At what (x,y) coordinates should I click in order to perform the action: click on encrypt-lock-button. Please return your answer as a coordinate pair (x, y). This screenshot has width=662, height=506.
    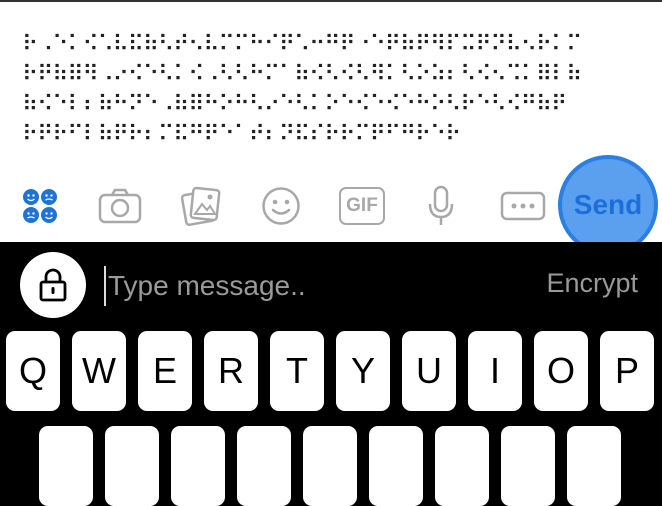
    Looking at the image, I should click on (53, 285).